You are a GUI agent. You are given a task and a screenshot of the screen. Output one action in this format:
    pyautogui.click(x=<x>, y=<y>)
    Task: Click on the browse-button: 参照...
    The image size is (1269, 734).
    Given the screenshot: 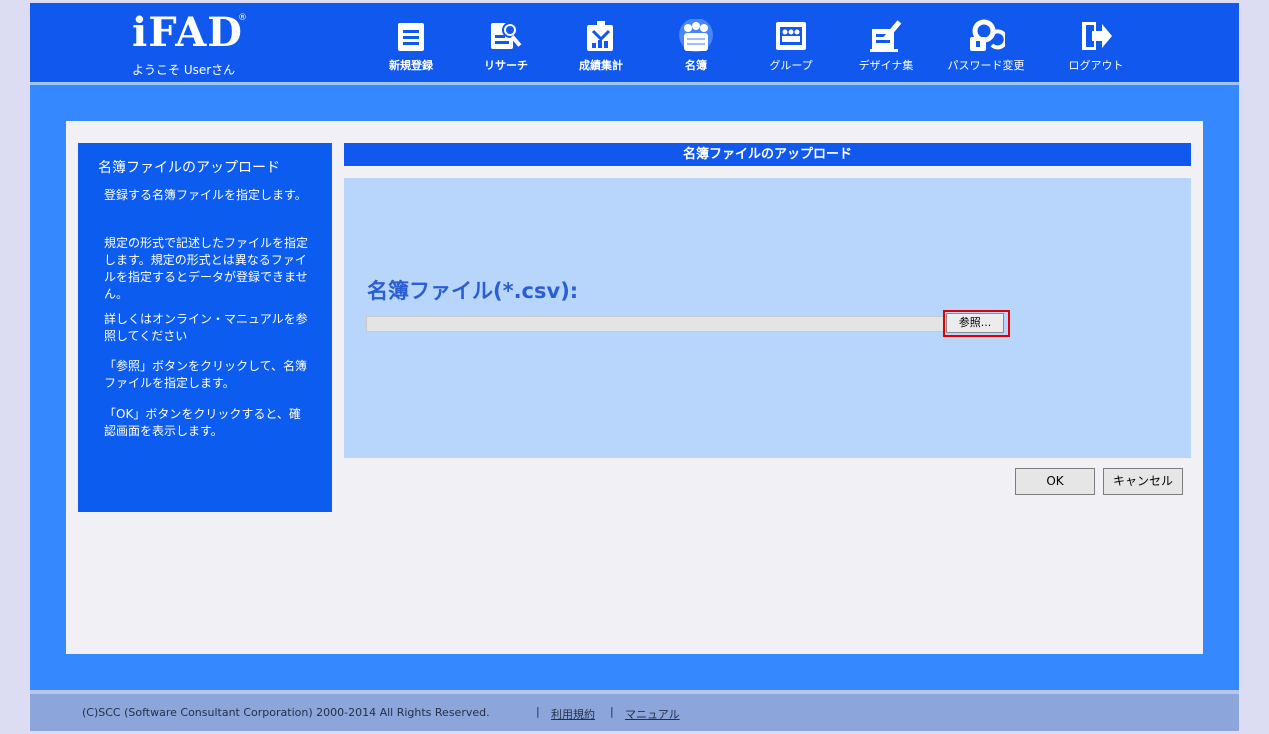 What is the action you would take?
    pyautogui.click(x=975, y=323)
    